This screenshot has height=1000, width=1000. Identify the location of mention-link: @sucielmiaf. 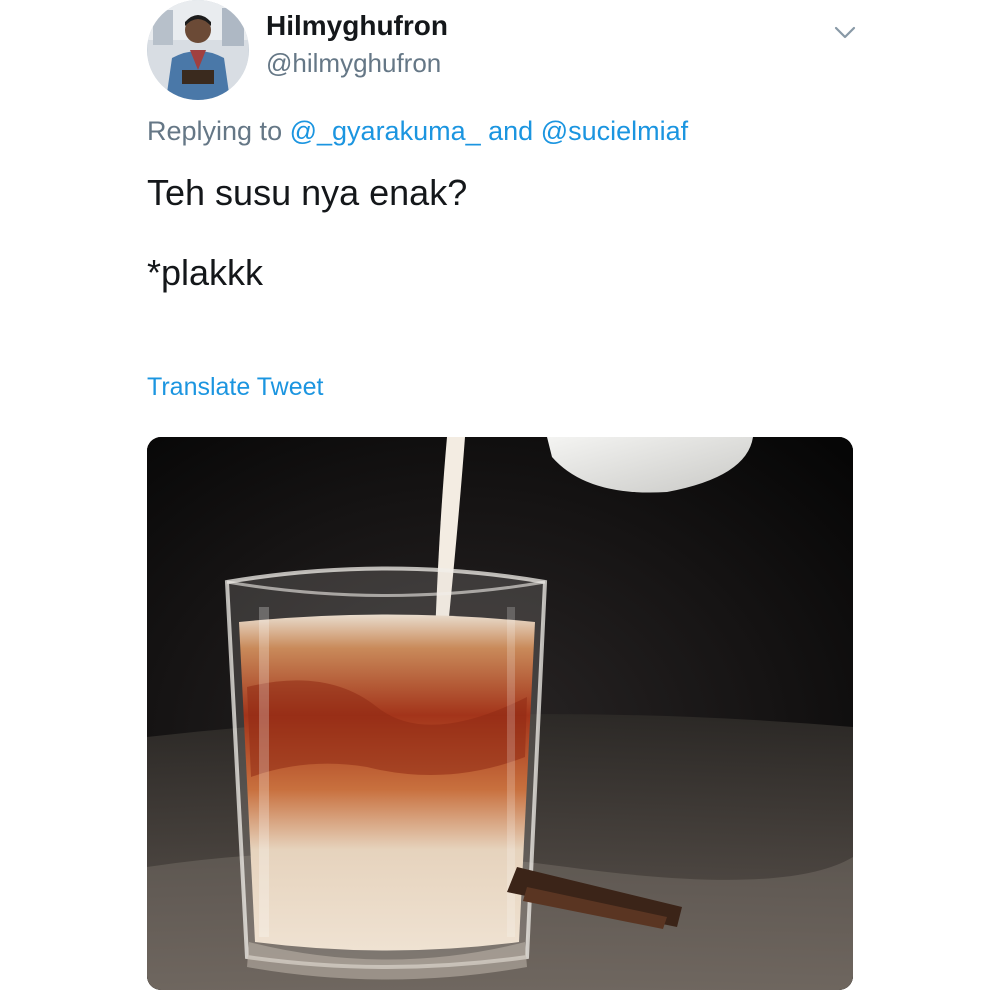
(614, 131).